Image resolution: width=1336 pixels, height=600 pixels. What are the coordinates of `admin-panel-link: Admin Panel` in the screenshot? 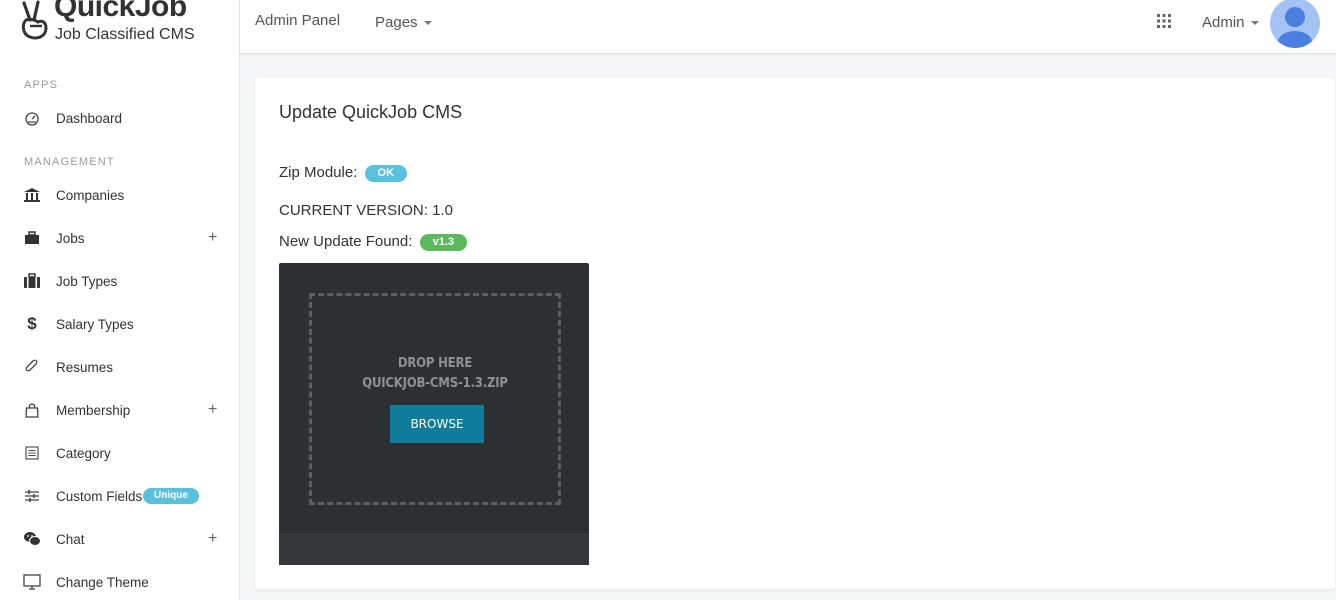 It's located at (297, 20).